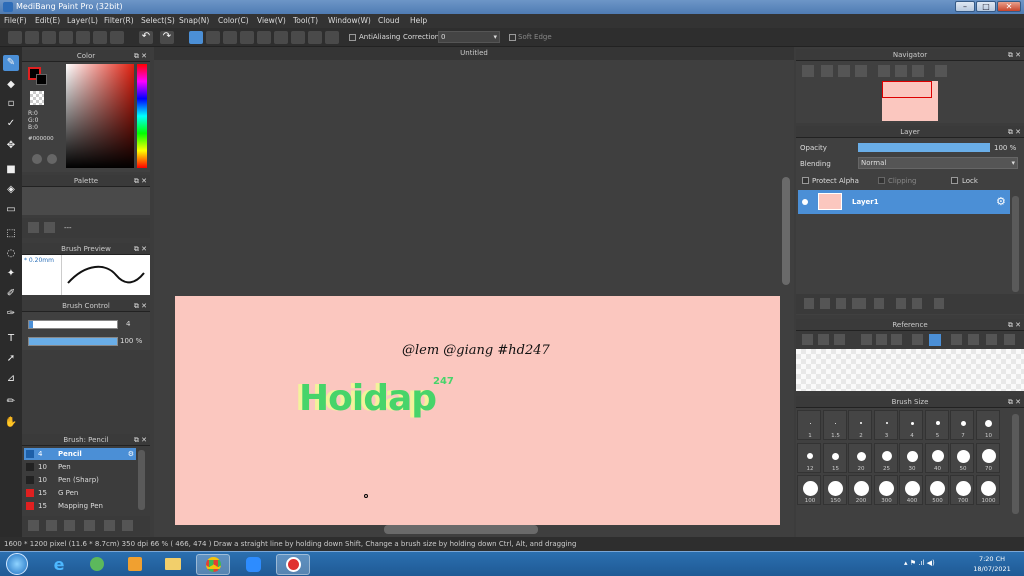 The height and width of the screenshot is (576, 1024). Describe the element at coordinates (860, 490) in the screenshot. I see `brush-size-option: 200` at that location.